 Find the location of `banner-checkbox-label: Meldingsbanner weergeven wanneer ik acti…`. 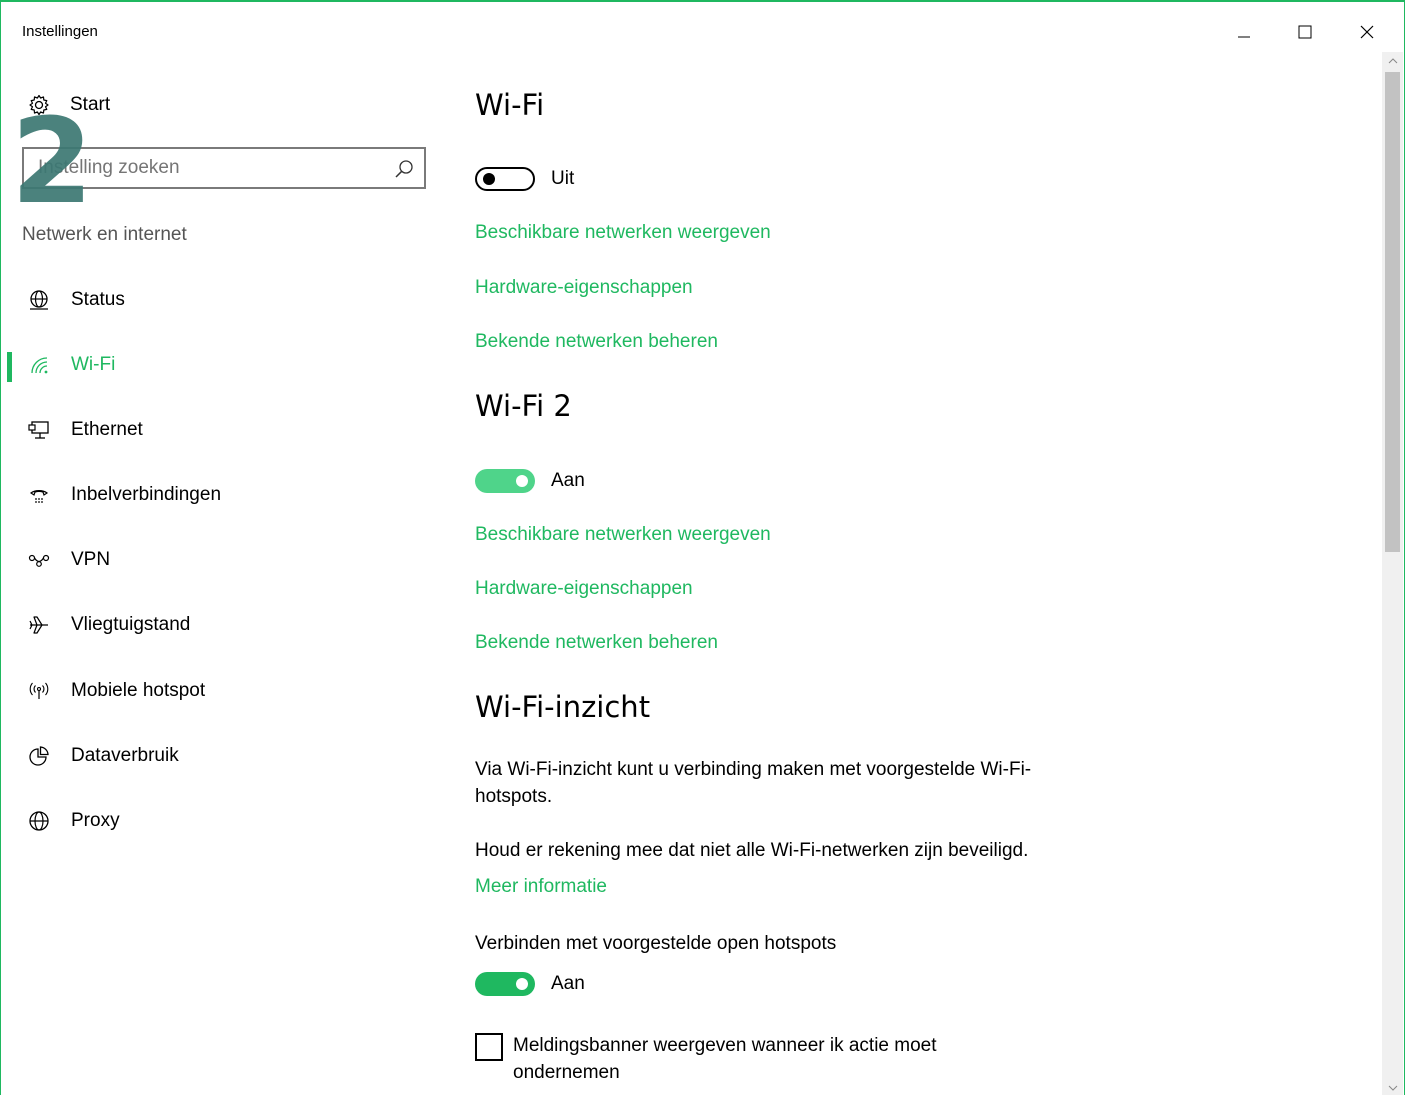

banner-checkbox-label: Meldingsbanner weergeven wanneer ik acti… is located at coordinates (725, 1059).